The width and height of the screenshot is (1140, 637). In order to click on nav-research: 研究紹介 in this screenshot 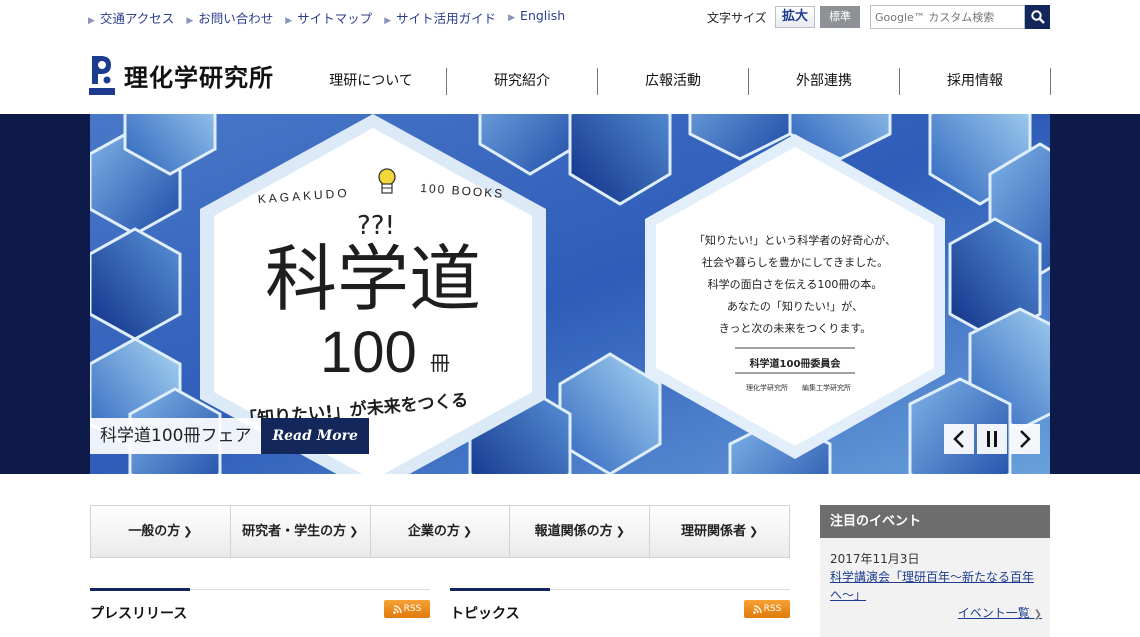, I will do `click(522, 81)`.